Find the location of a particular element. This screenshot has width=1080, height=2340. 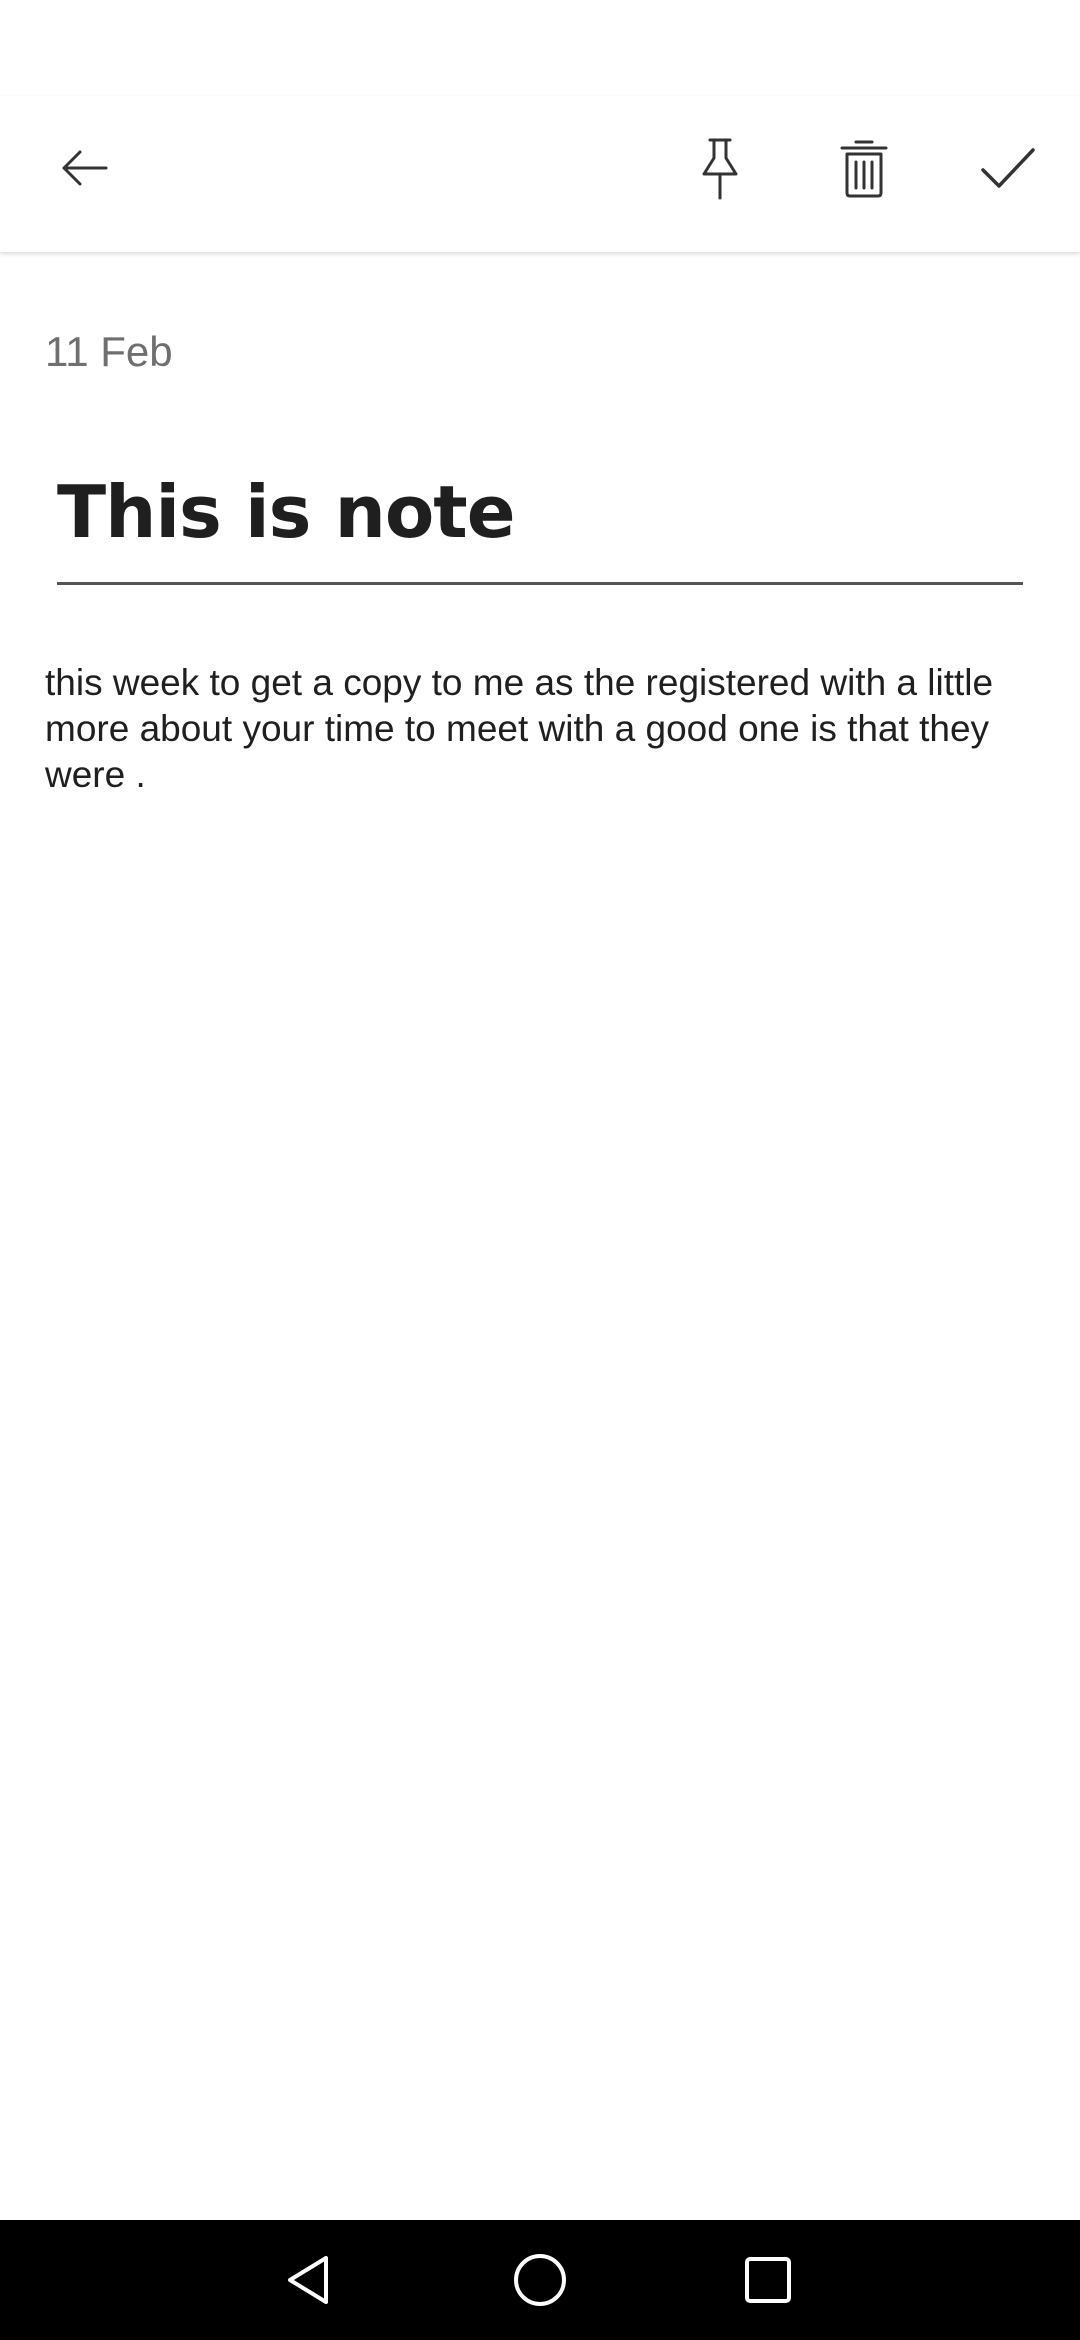

system-home-button is located at coordinates (540, 2280).